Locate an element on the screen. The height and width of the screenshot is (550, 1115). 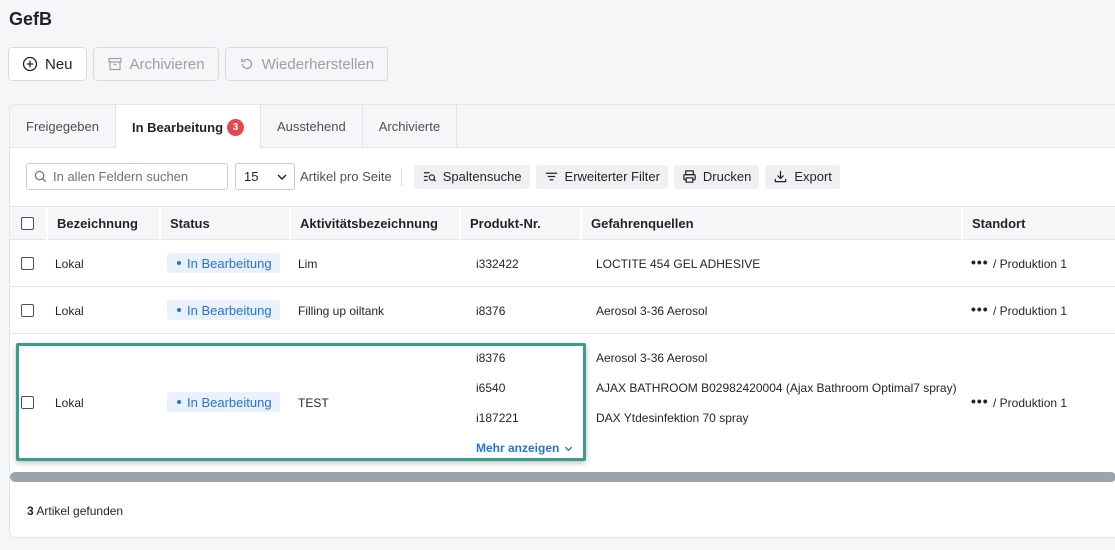
result-count: 3 Artikel gefunden is located at coordinates (75, 511).